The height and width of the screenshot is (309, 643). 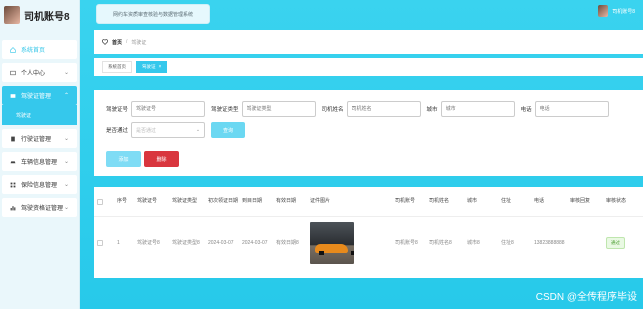 I want to click on table-header: 初次领证日期, so click(x=222, y=202).